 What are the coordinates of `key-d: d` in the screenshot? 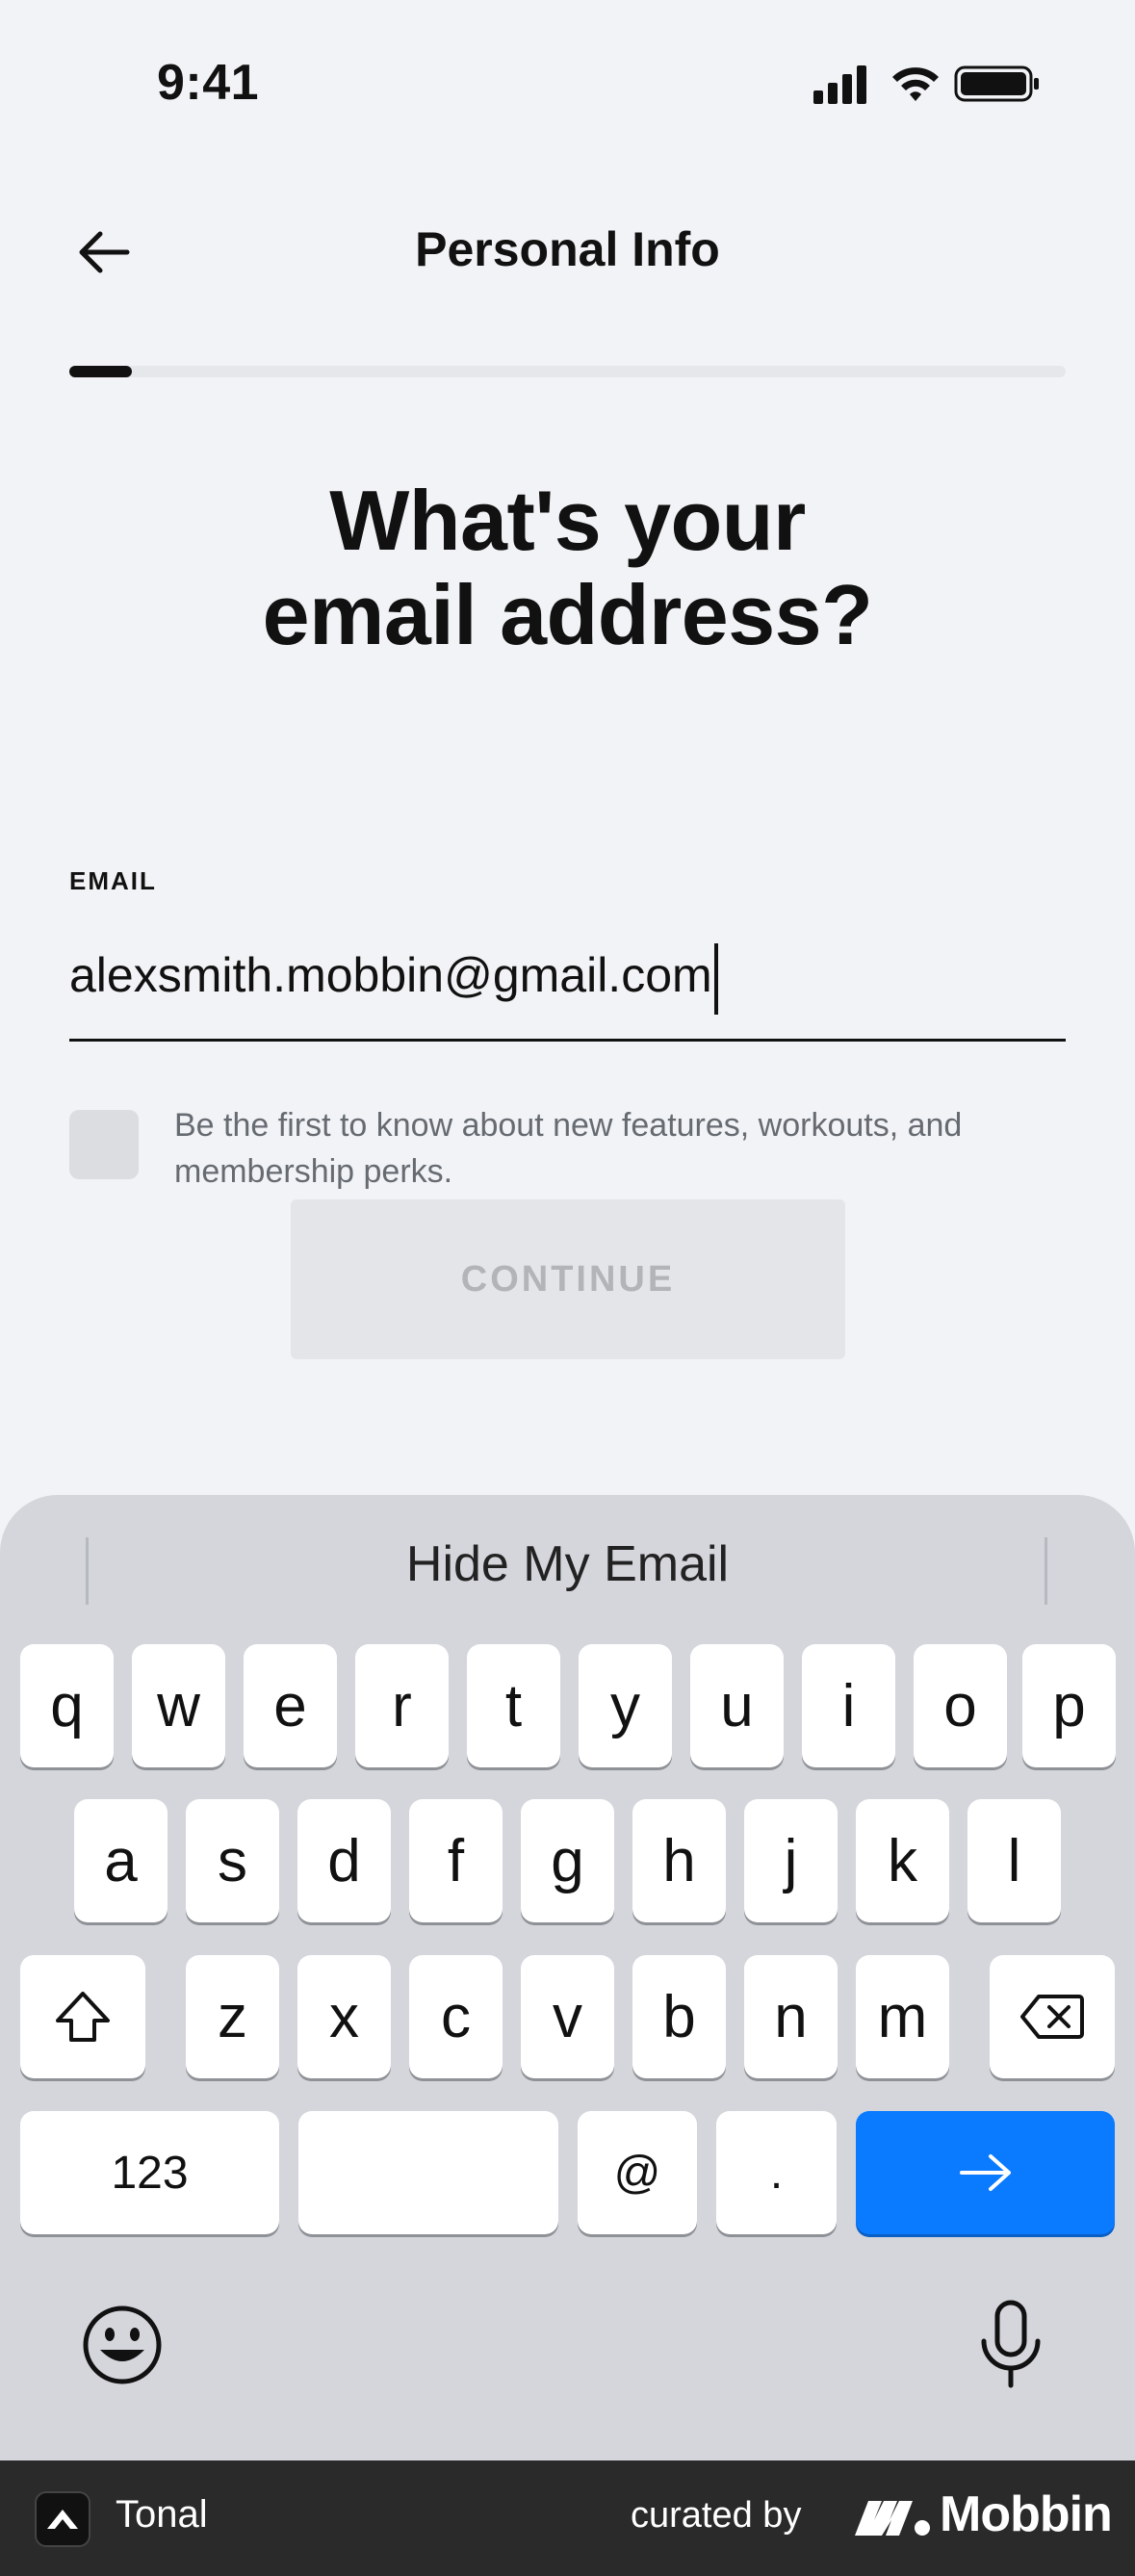 It's located at (344, 1860).